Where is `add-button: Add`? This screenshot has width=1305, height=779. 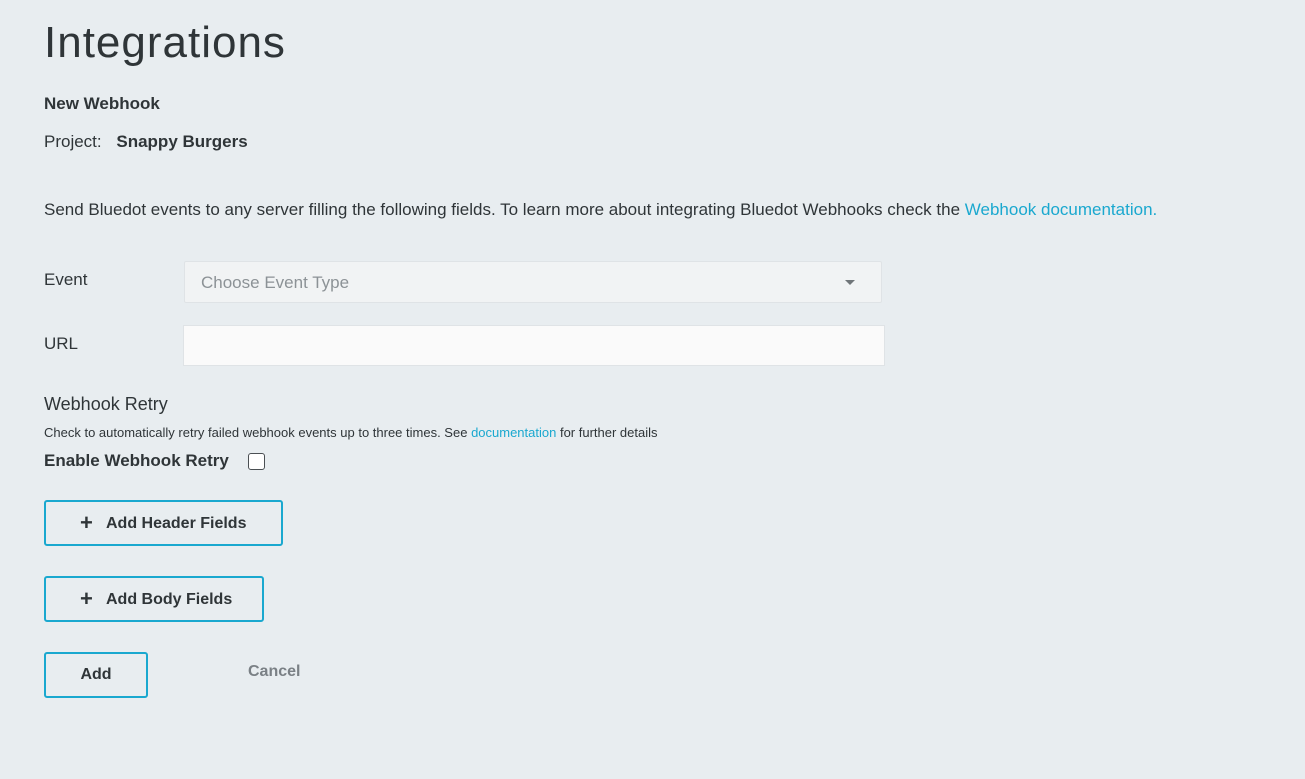
add-button: Add is located at coordinates (96, 675).